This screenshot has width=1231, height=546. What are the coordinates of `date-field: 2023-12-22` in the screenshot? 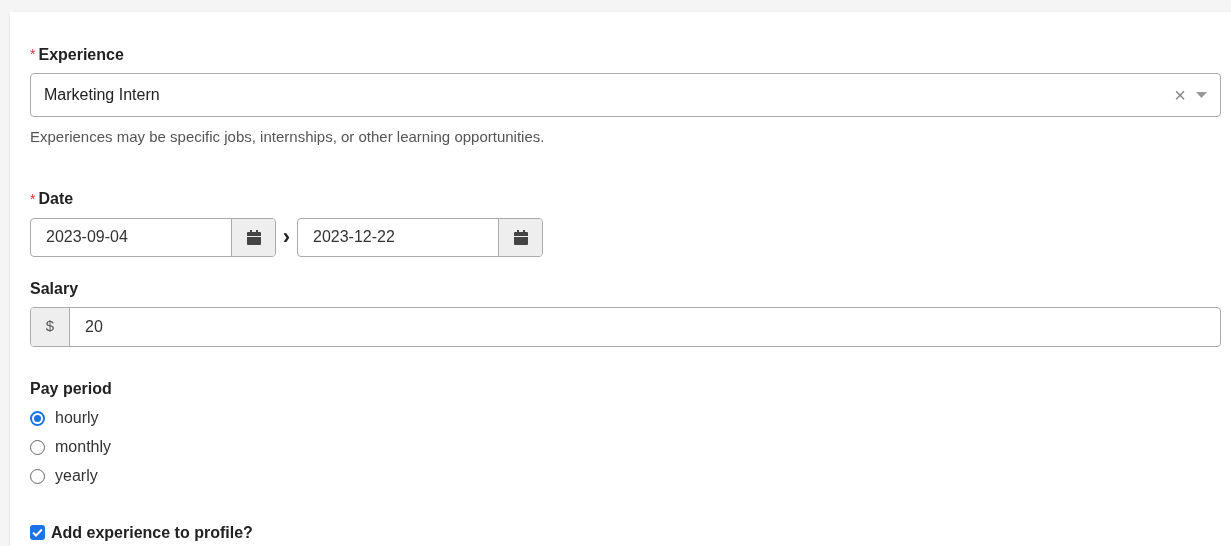 It's located at (420, 237).